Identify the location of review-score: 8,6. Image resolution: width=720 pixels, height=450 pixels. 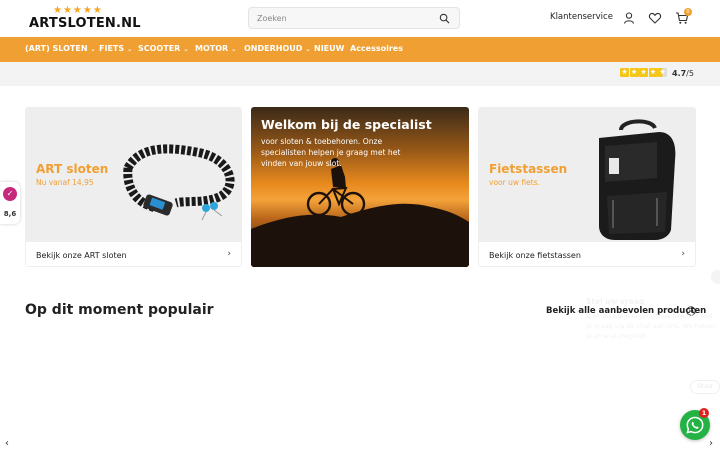
(10, 214).